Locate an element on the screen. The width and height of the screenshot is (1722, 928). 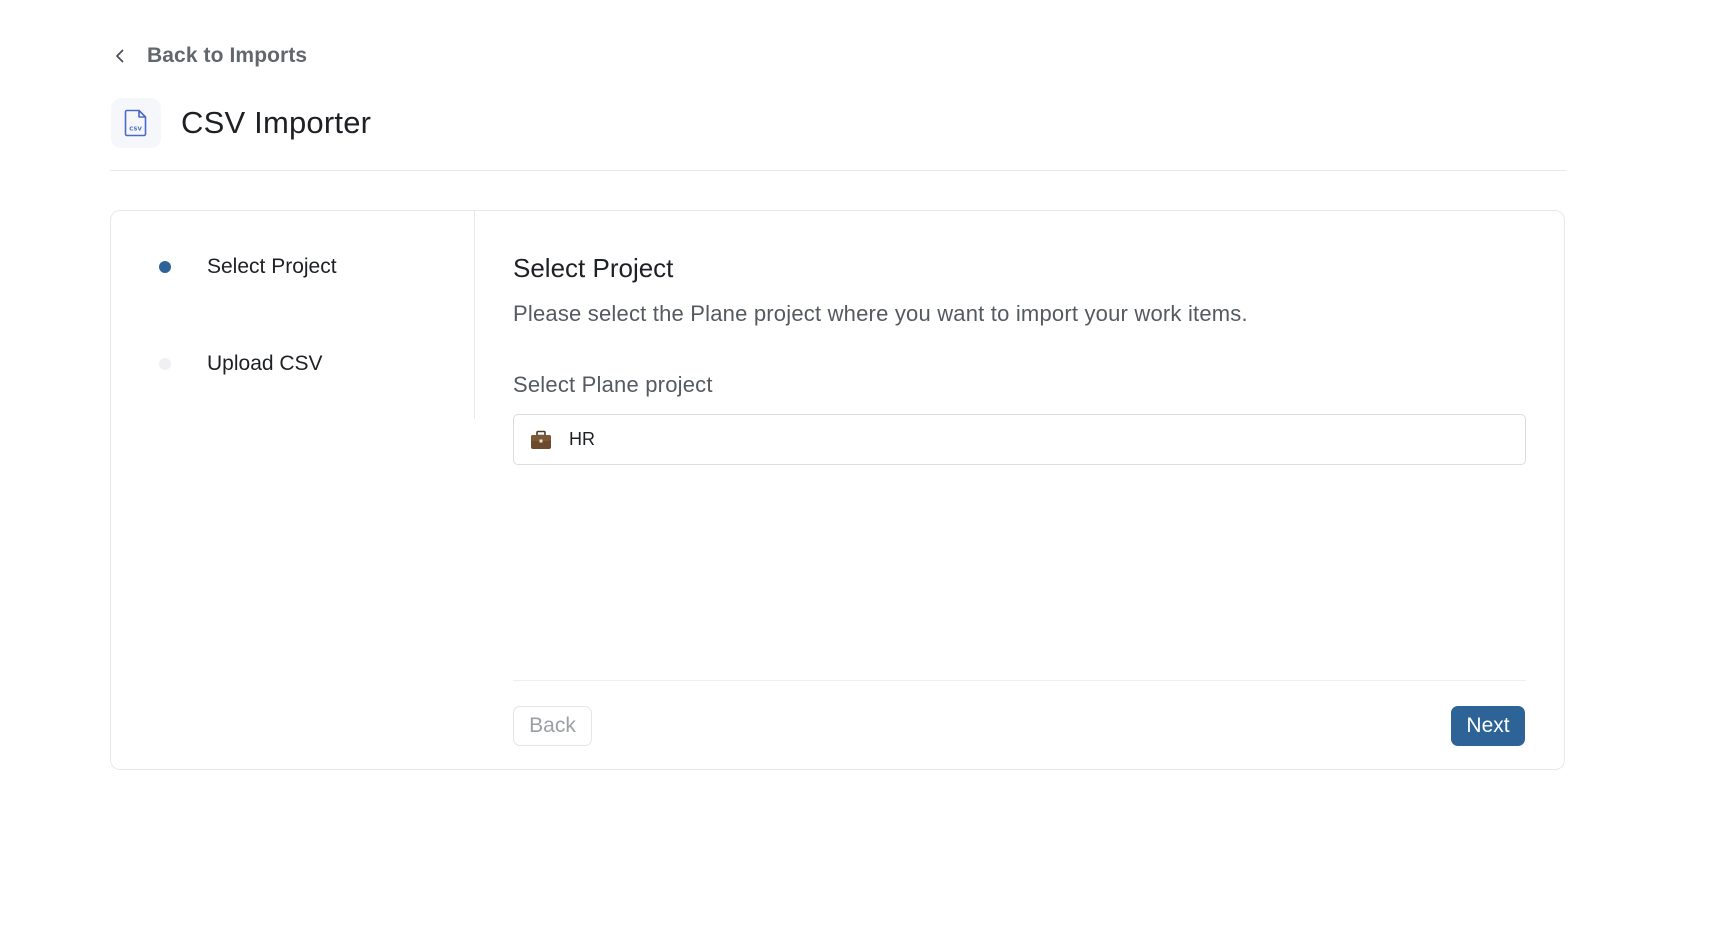
csv-file-icon: CSV is located at coordinates (135, 123).